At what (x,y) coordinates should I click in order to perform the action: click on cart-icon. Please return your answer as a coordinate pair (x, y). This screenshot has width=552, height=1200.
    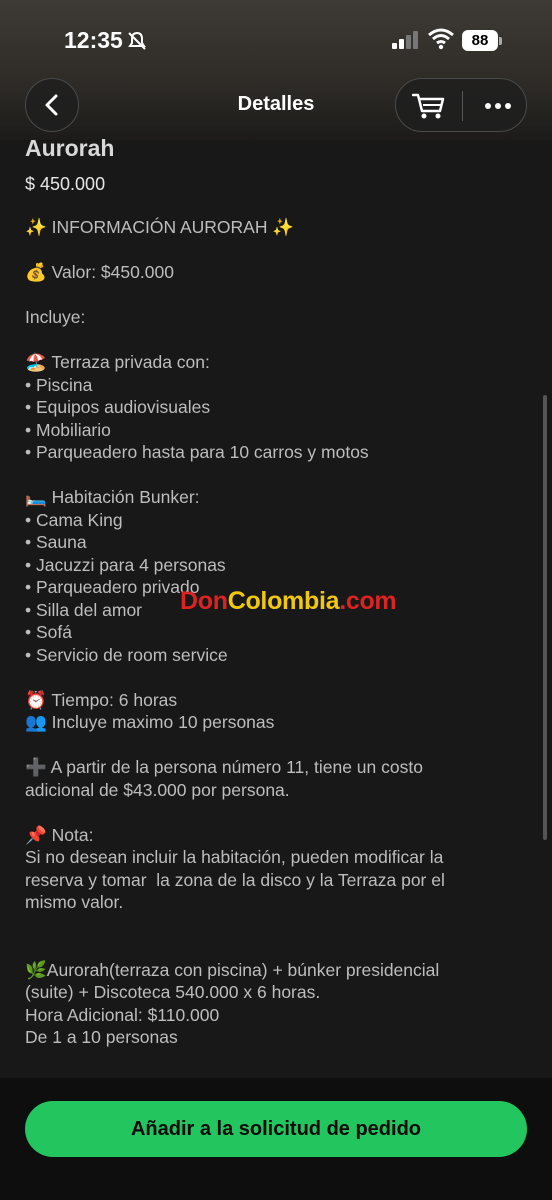
    Looking at the image, I should click on (429, 106).